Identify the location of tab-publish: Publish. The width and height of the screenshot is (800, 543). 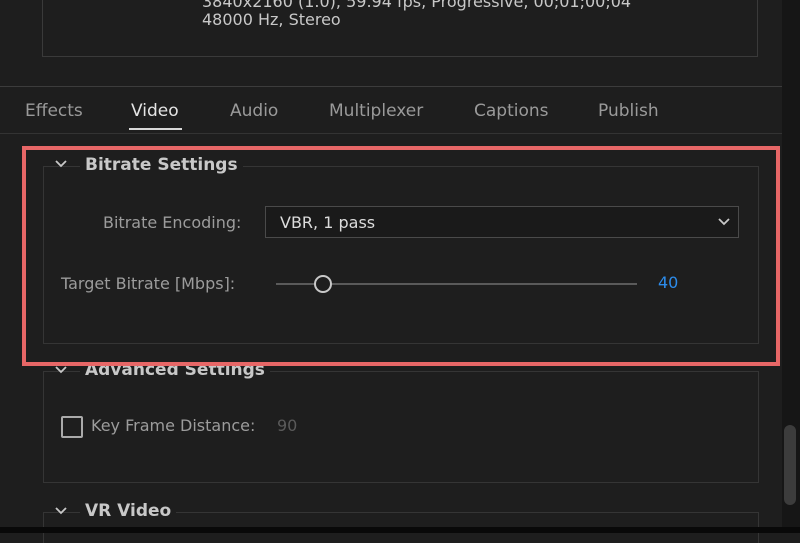
(628, 111).